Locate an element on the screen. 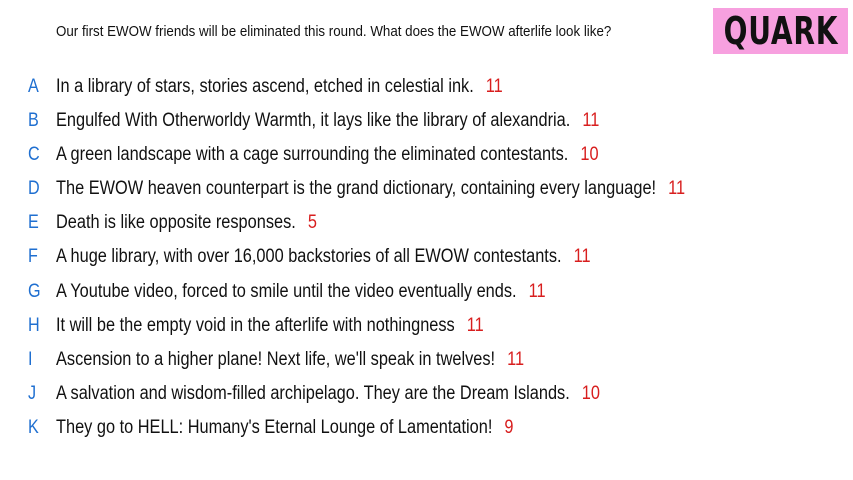 Image resolution: width=853 pixels, height=480 pixels. response-letter: K is located at coordinates (33, 427).